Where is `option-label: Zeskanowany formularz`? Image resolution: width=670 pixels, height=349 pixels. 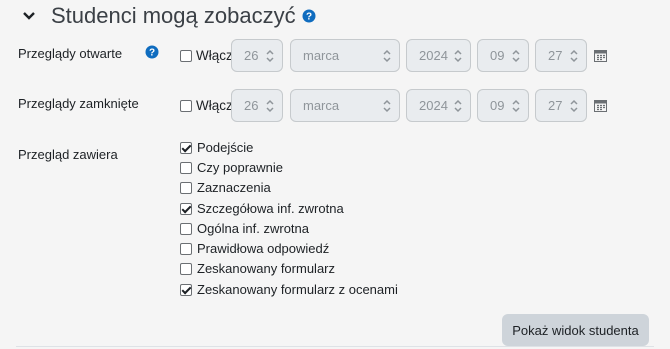
option-label: Zeskanowany formularz is located at coordinates (266, 268).